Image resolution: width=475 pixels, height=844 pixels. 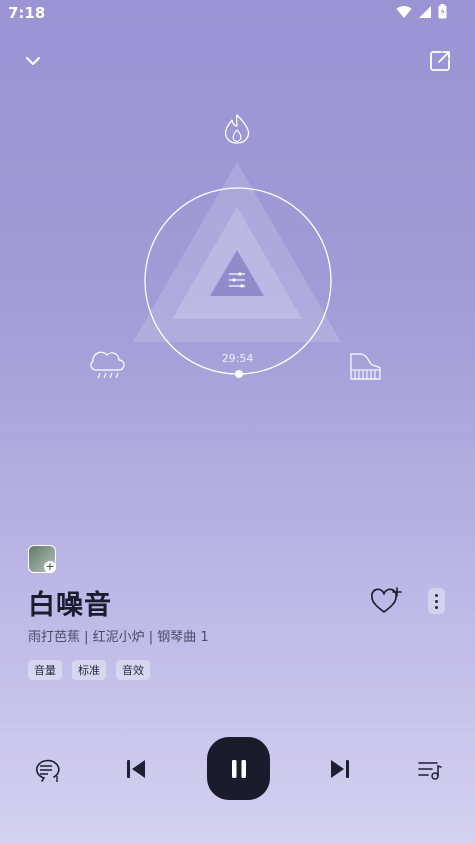 I want to click on share-icon, so click(x=440, y=61).